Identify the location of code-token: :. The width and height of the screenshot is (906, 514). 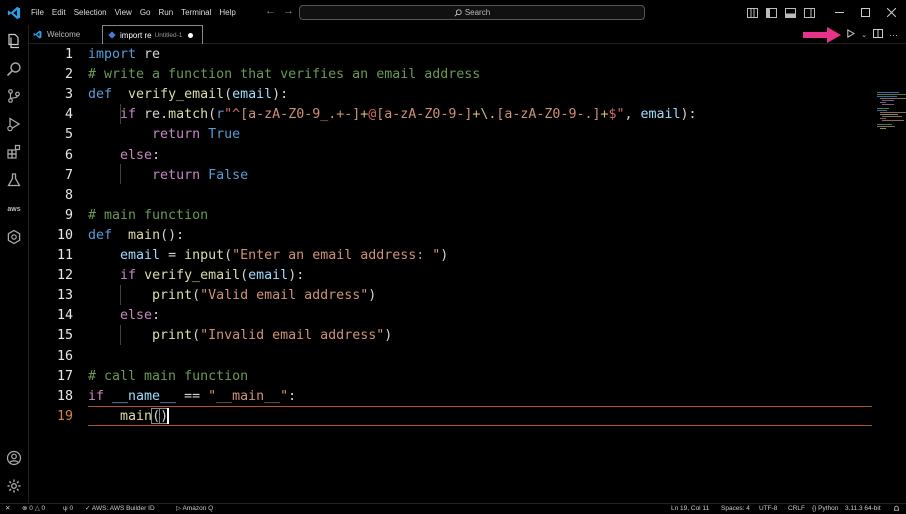
(156, 155).